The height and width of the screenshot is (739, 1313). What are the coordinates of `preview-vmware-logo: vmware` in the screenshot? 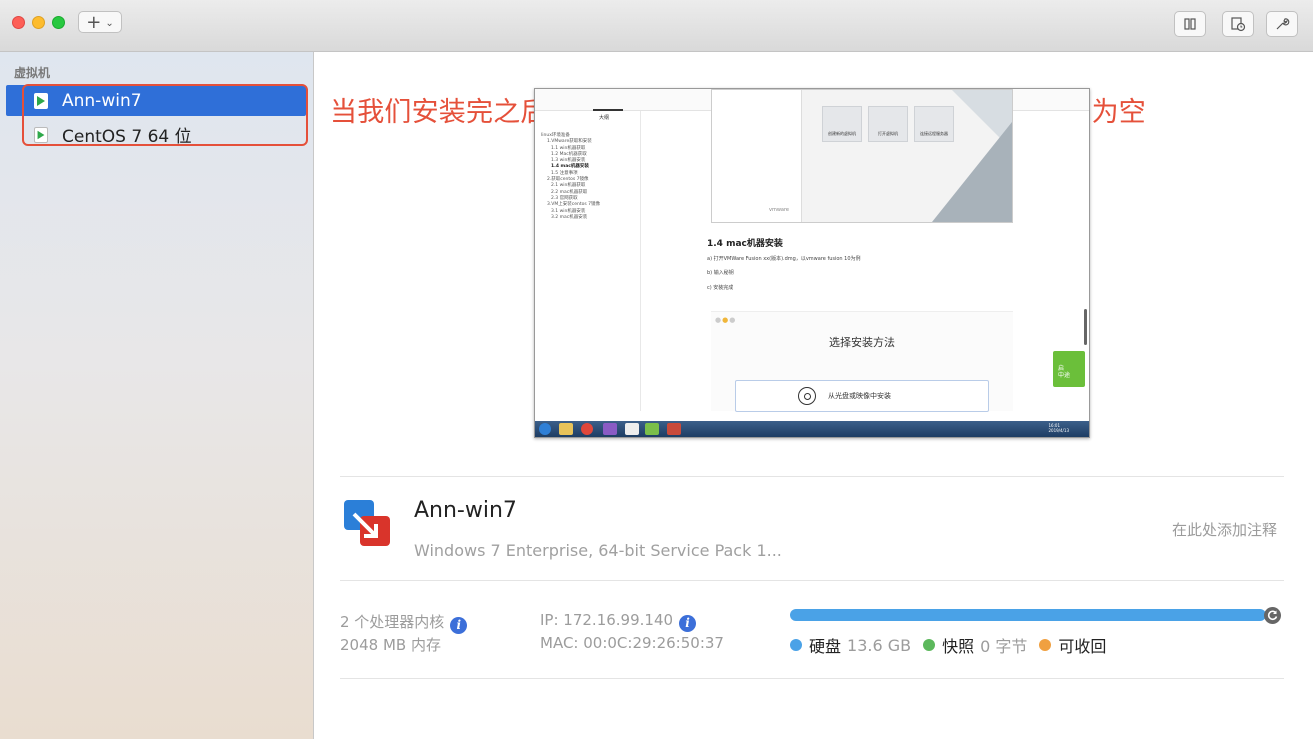 It's located at (779, 210).